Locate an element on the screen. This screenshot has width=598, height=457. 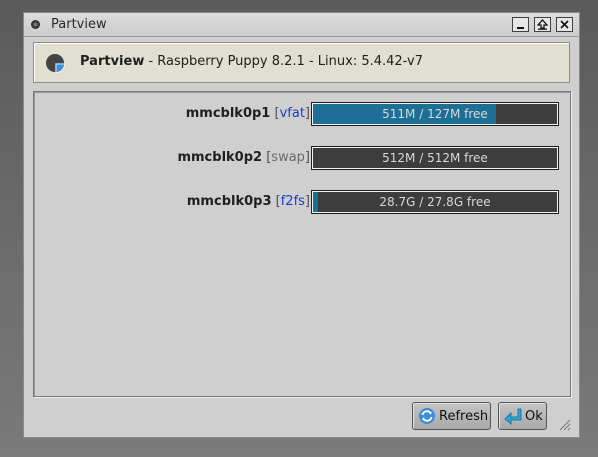
usage-text: 511M / 127M free is located at coordinates (435, 114).